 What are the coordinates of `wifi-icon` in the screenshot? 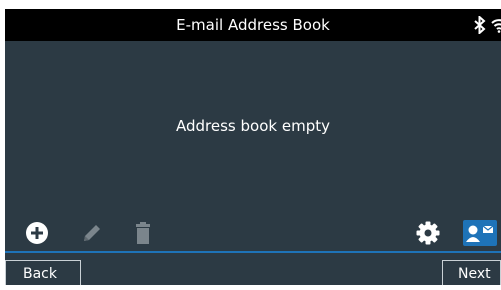 It's located at (496, 26).